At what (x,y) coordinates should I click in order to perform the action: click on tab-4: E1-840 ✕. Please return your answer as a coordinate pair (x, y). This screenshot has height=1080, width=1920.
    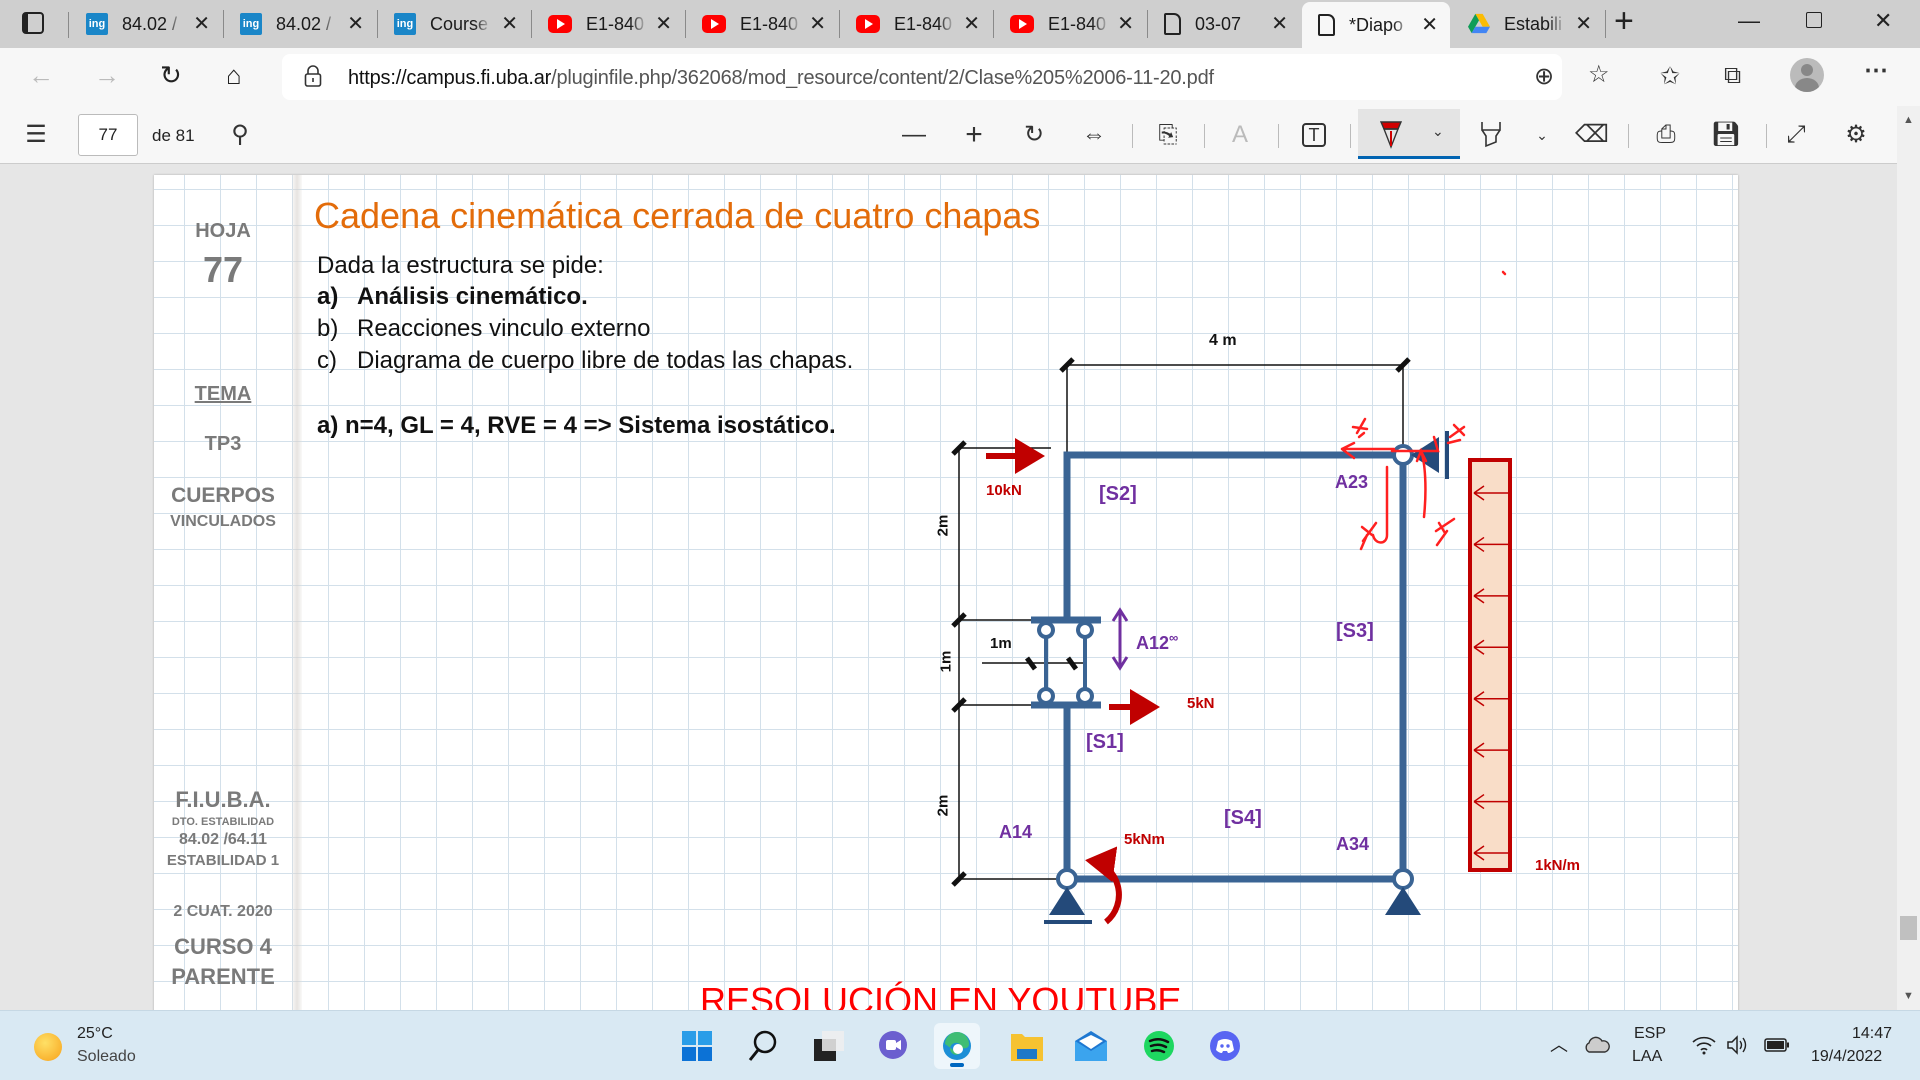
    Looking at the image, I should click on (609, 24).